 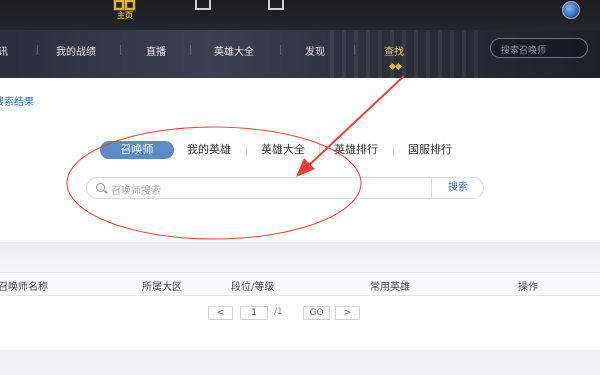 I want to click on search-divider, so click(x=431, y=188).